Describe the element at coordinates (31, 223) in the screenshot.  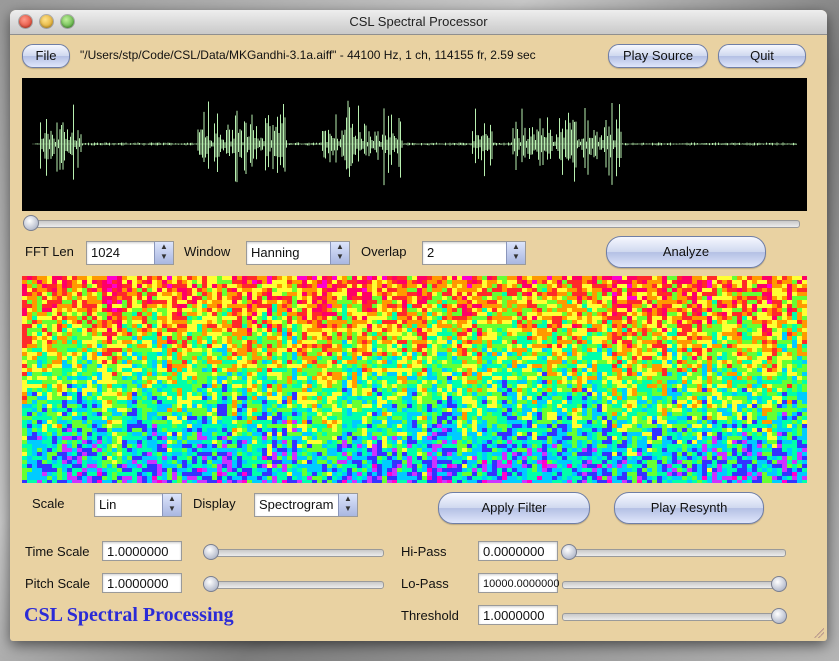
I see `playback-position-knob` at that location.